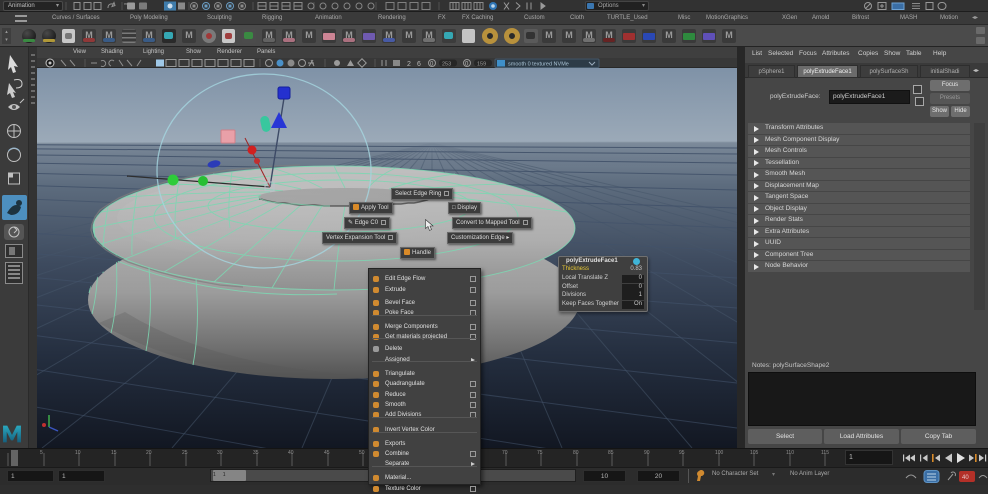 Image resolution: width=988 pixels, height=494 pixels. I want to click on svg-text: 35, so click(256, 453).